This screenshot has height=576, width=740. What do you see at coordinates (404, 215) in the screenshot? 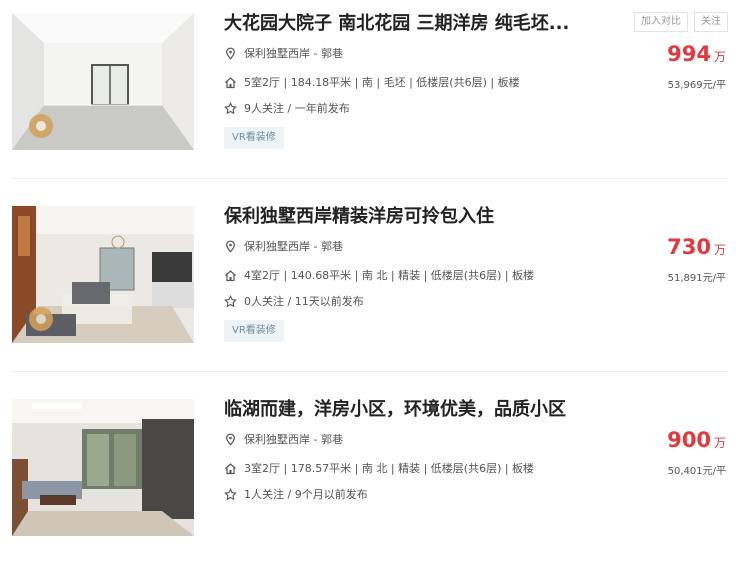
I see `listing-title: 保利独墅西岸精装洋房可拎包入住` at bounding box center [404, 215].